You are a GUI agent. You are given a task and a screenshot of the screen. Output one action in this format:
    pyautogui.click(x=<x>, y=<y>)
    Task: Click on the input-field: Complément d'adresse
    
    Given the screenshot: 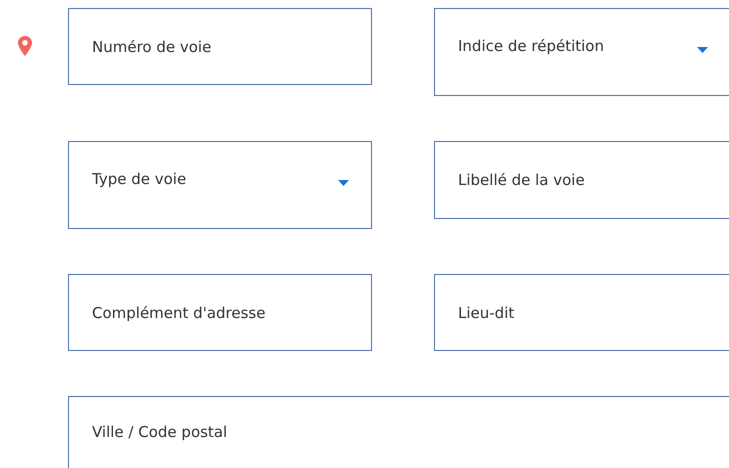 What is the action you would take?
    pyautogui.click(x=220, y=312)
    